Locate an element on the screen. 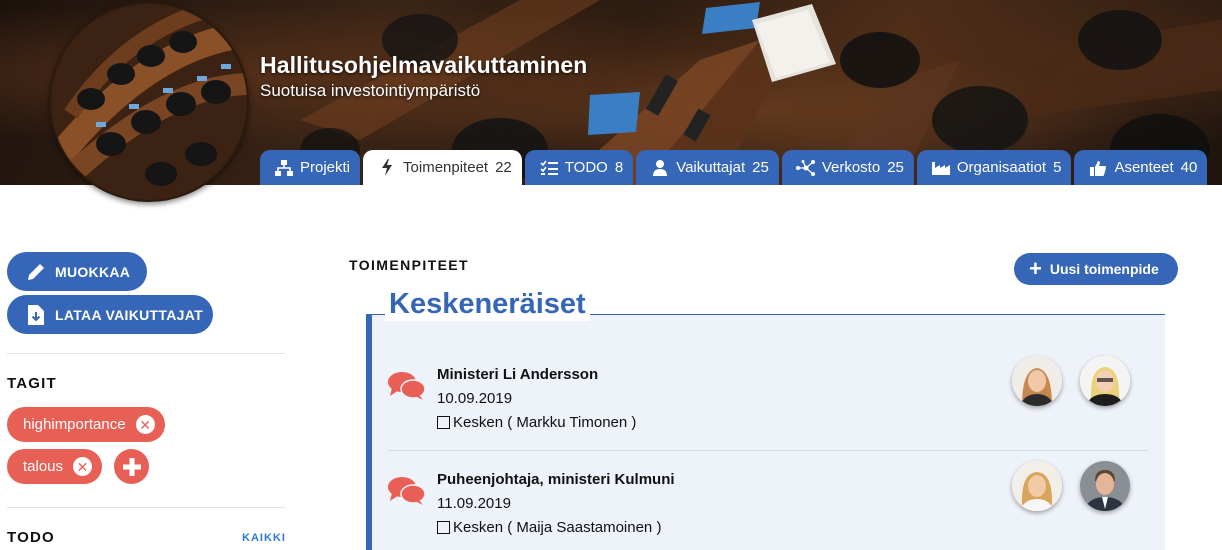 The image size is (1222, 550). tab-toimenpiteet: Toimenpiteet 22 is located at coordinates (442, 167).